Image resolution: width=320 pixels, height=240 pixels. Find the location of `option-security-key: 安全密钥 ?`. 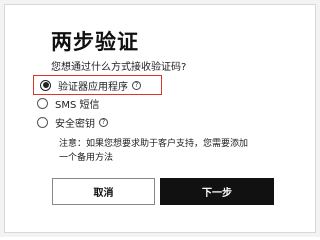

option-security-key: 安全密钥 ? is located at coordinates (72, 122).